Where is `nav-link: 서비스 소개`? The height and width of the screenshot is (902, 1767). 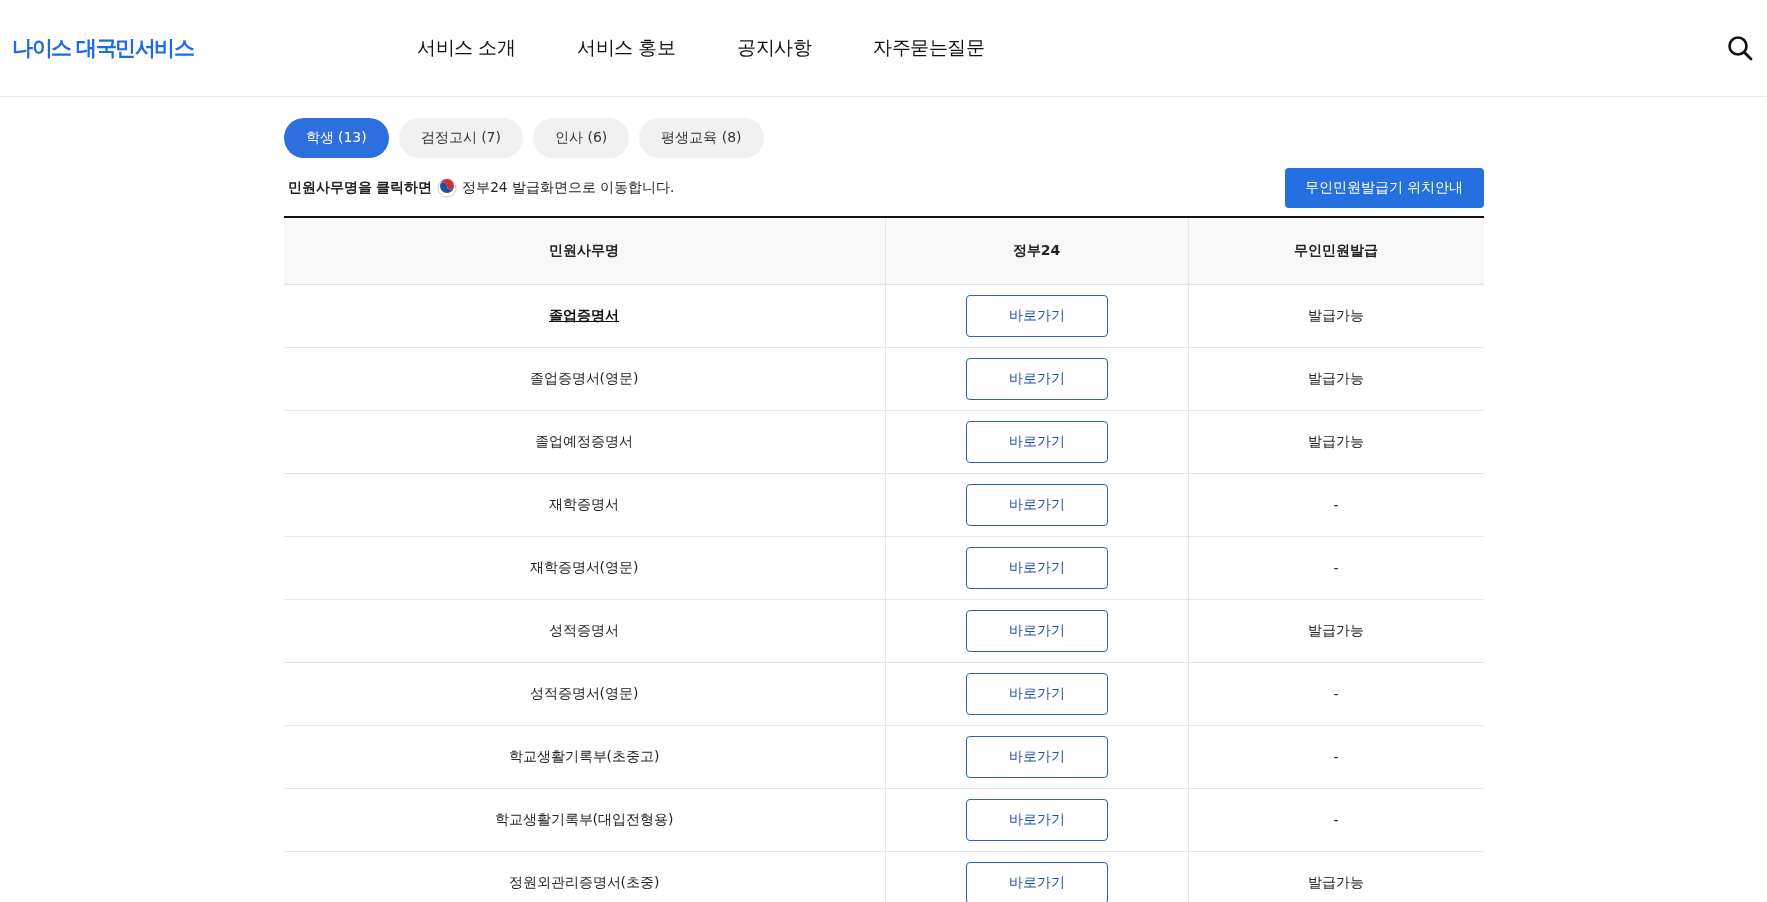
nav-link: 서비스 소개 is located at coordinates (466, 48).